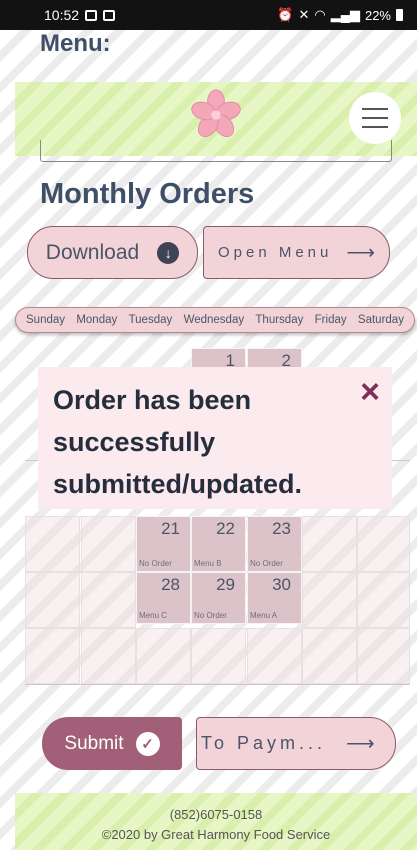 This screenshot has width=417, height=850. I want to click on download-button: Download ↓, so click(112, 252).